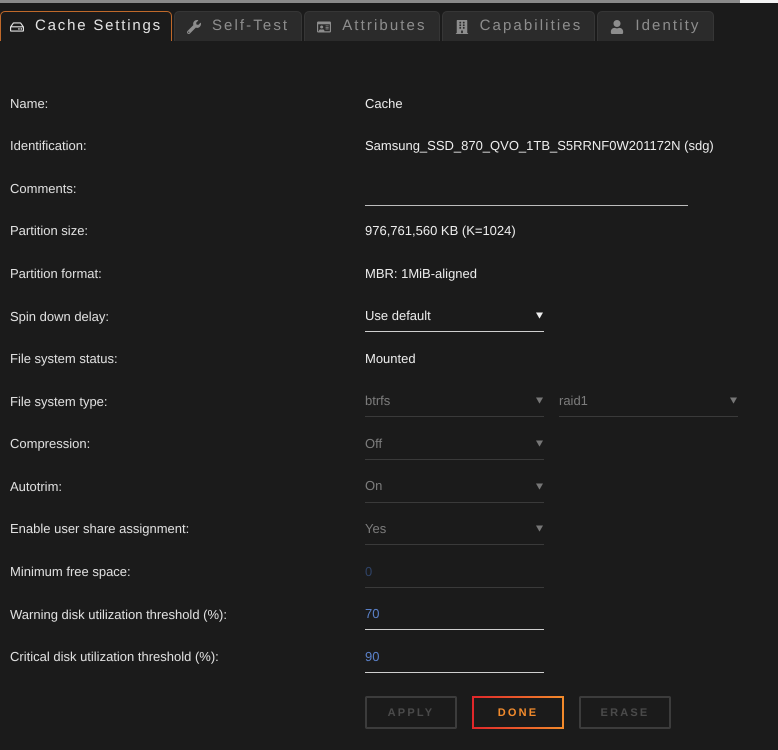 This screenshot has height=750, width=778. What do you see at coordinates (49, 231) in the screenshot?
I see `setting-label: Partition size:` at bounding box center [49, 231].